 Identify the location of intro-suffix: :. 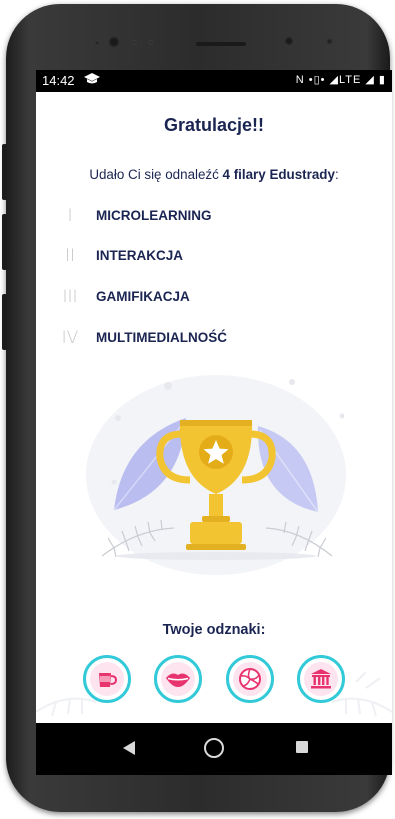
(336, 174).